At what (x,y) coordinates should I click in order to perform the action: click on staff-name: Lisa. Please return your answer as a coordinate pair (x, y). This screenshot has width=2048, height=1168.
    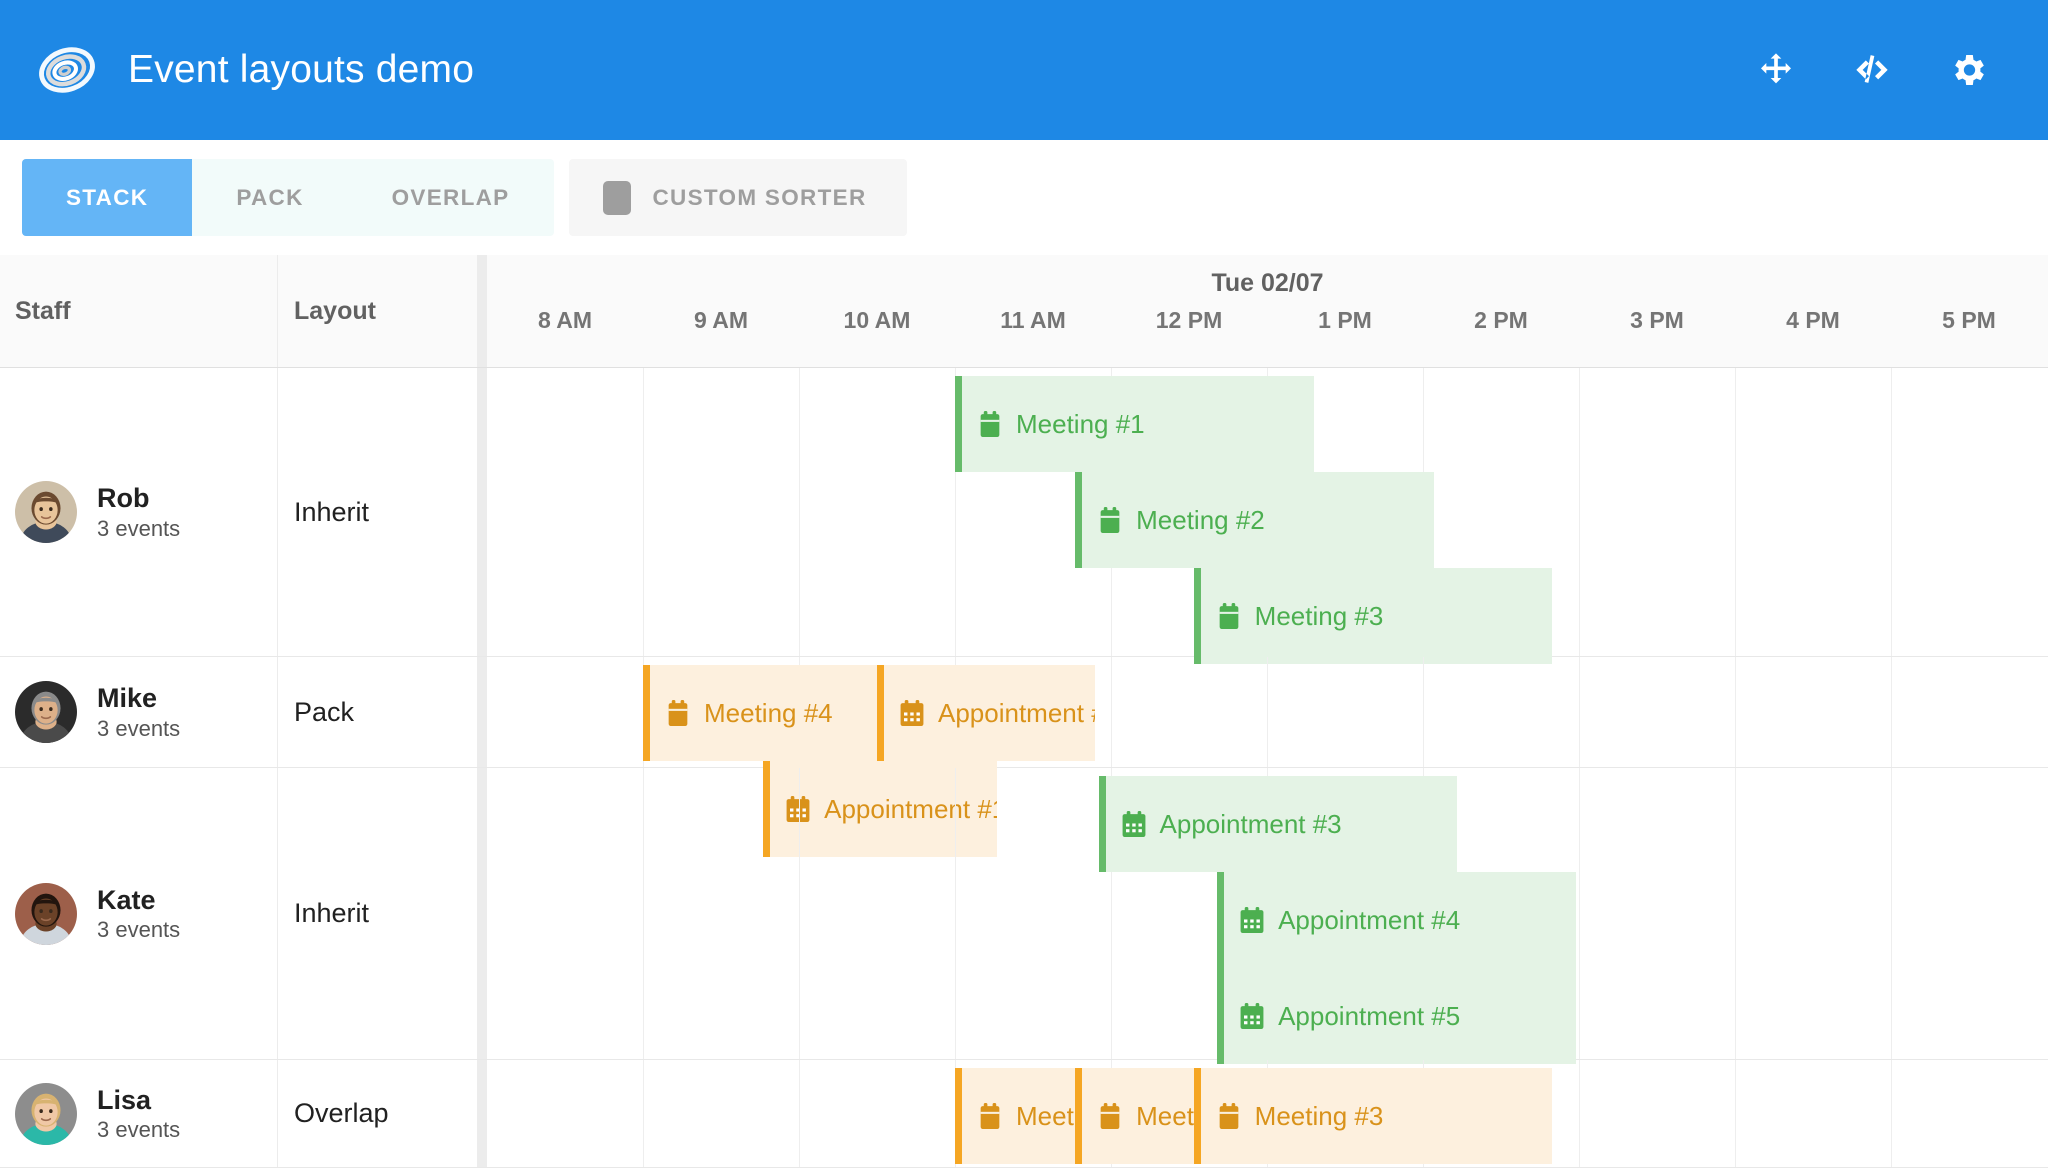
    Looking at the image, I should click on (124, 1099).